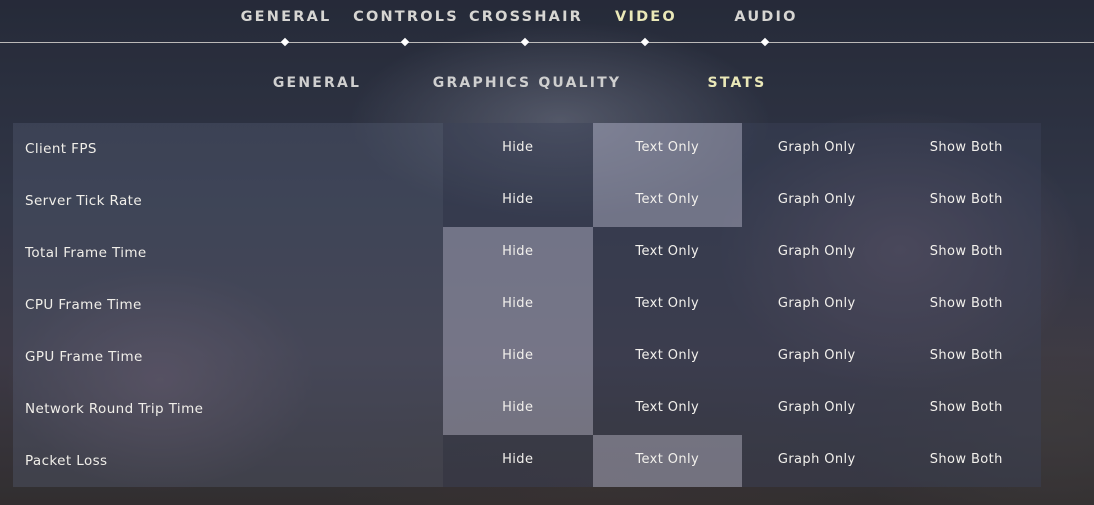 The height and width of the screenshot is (505, 1094). What do you see at coordinates (84, 201) in the screenshot?
I see `stat-label: Server Tick Rate` at bounding box center [84, 201].